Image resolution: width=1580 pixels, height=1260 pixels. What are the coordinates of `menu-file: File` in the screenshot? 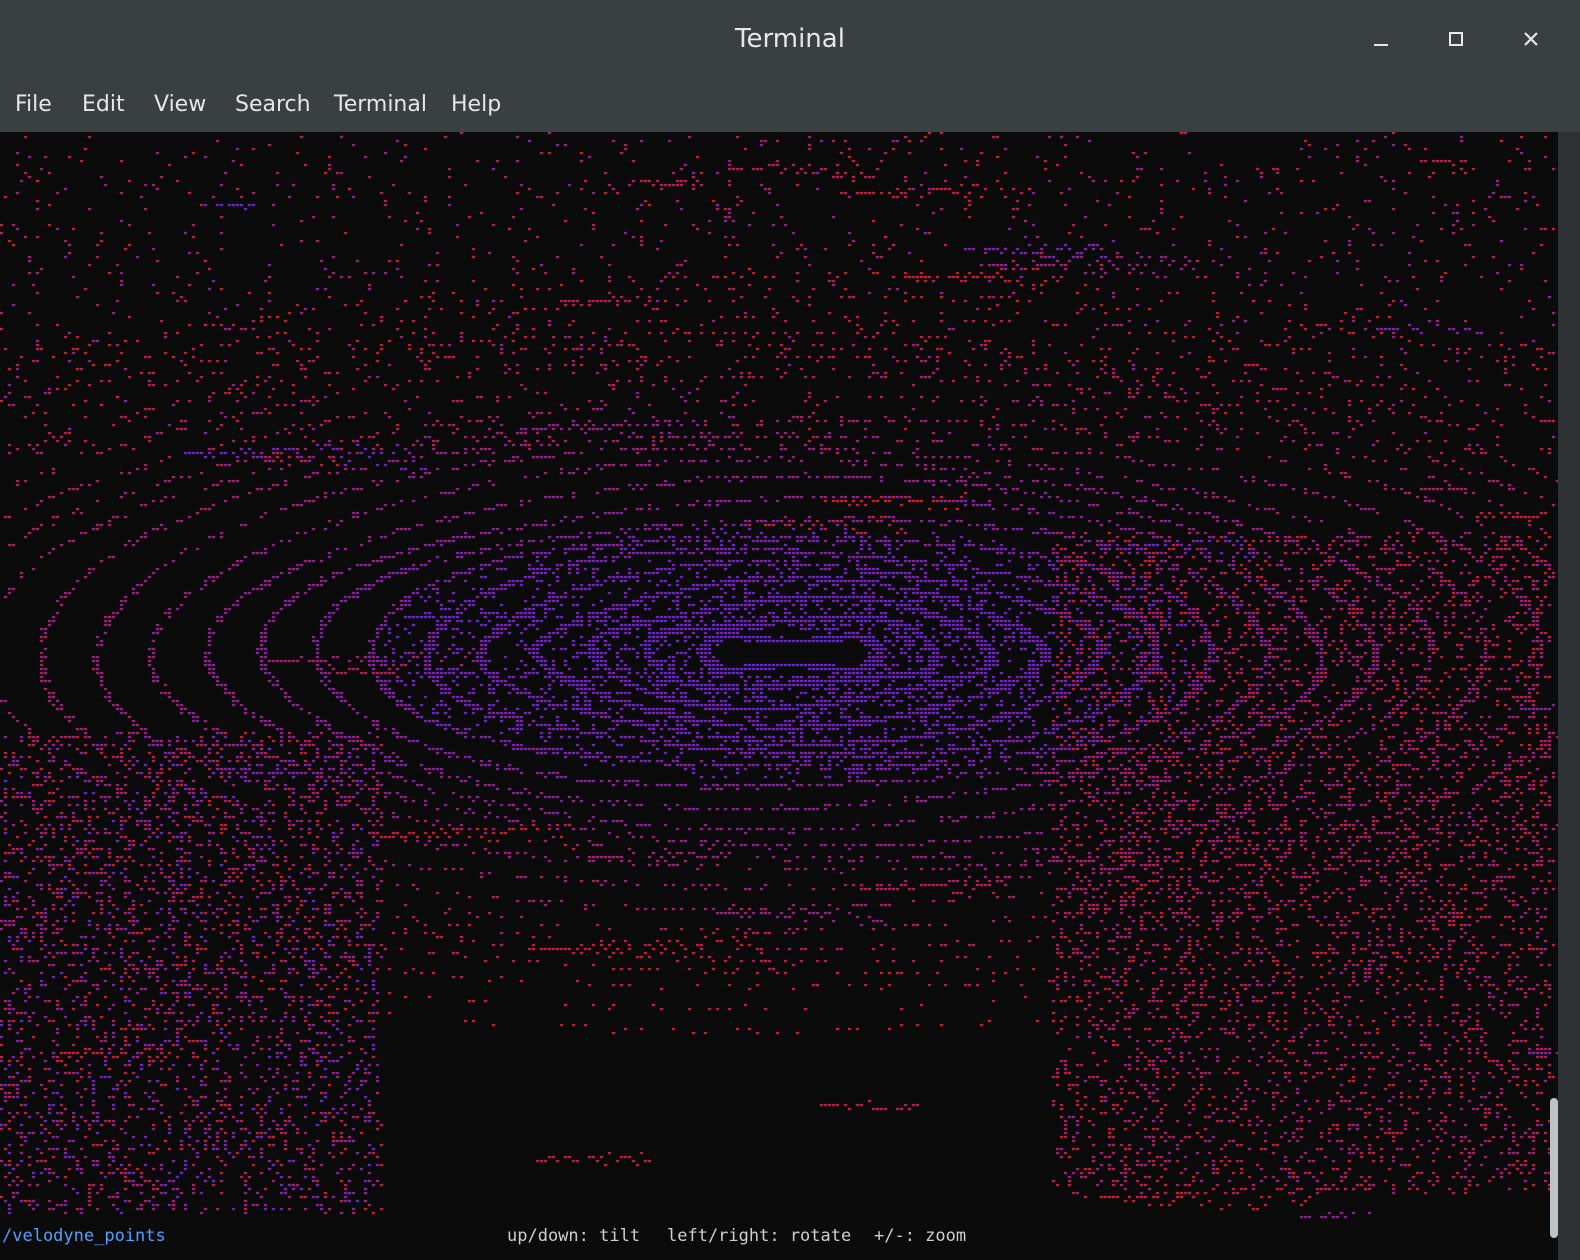 It's located at (33, 105).